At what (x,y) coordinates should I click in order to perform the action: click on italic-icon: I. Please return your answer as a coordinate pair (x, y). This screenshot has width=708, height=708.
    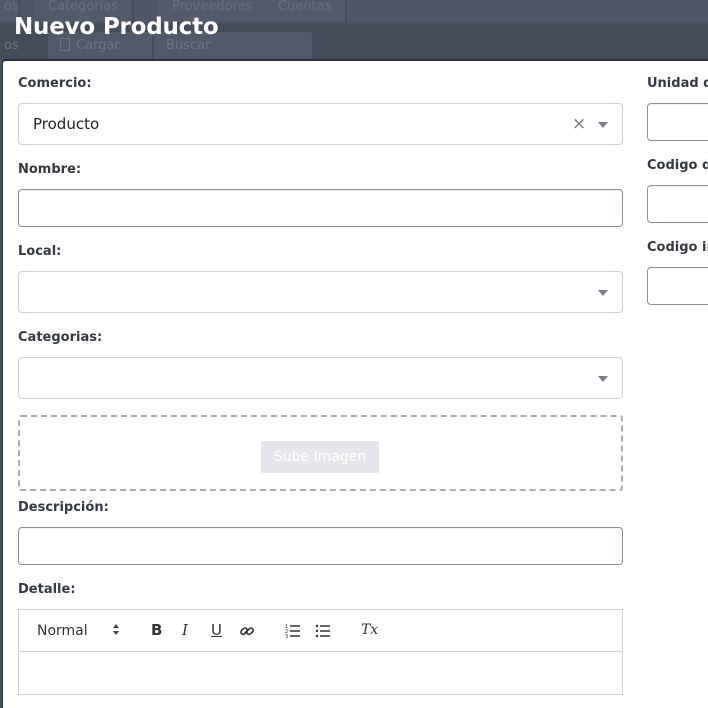
    Looking at the image, I should click on (185, 630).